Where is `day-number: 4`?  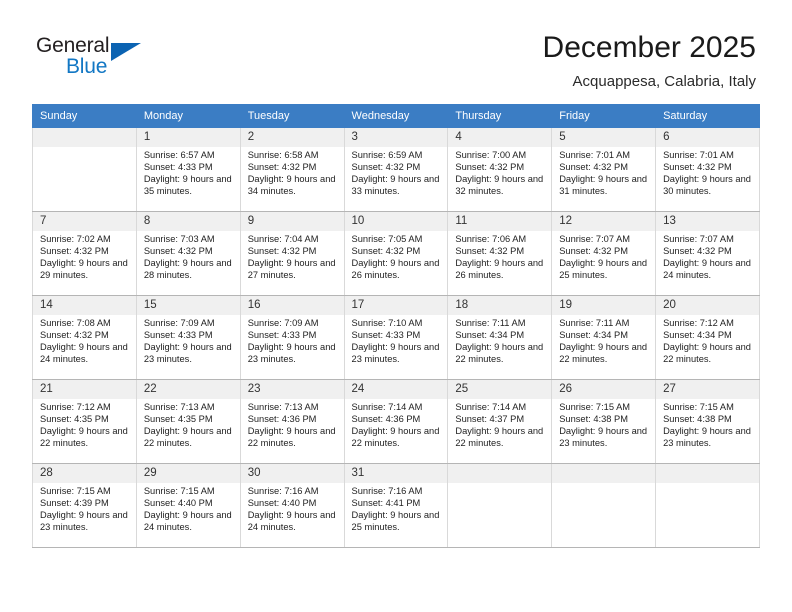
day-number: 4 is located at coordinates (500, 137).